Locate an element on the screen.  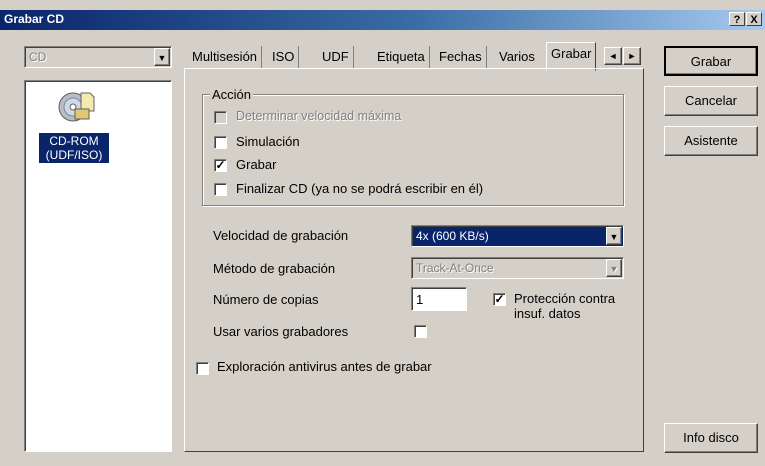
cancel-button-label: Cancelar is located at coordinates (711, 100).